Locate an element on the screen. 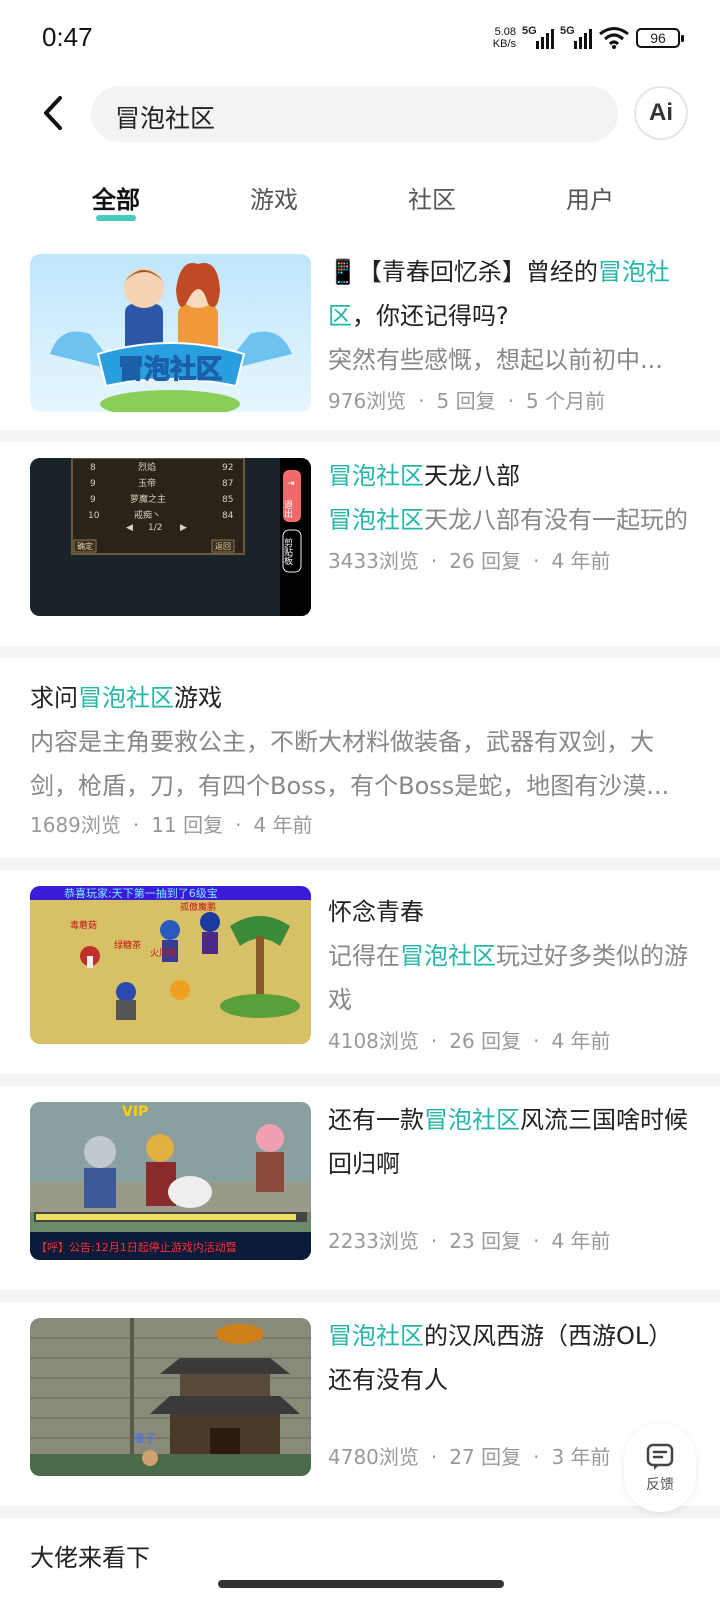  svg-text: 烈焰 is located at coordinates (147, 467).